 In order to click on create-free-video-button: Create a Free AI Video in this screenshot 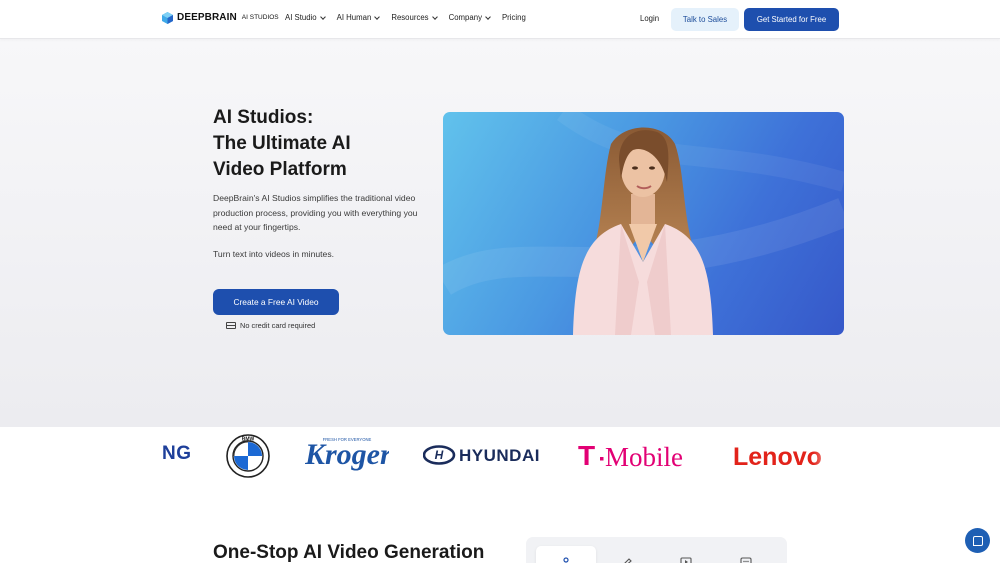, I will do `click(276, 302)`.